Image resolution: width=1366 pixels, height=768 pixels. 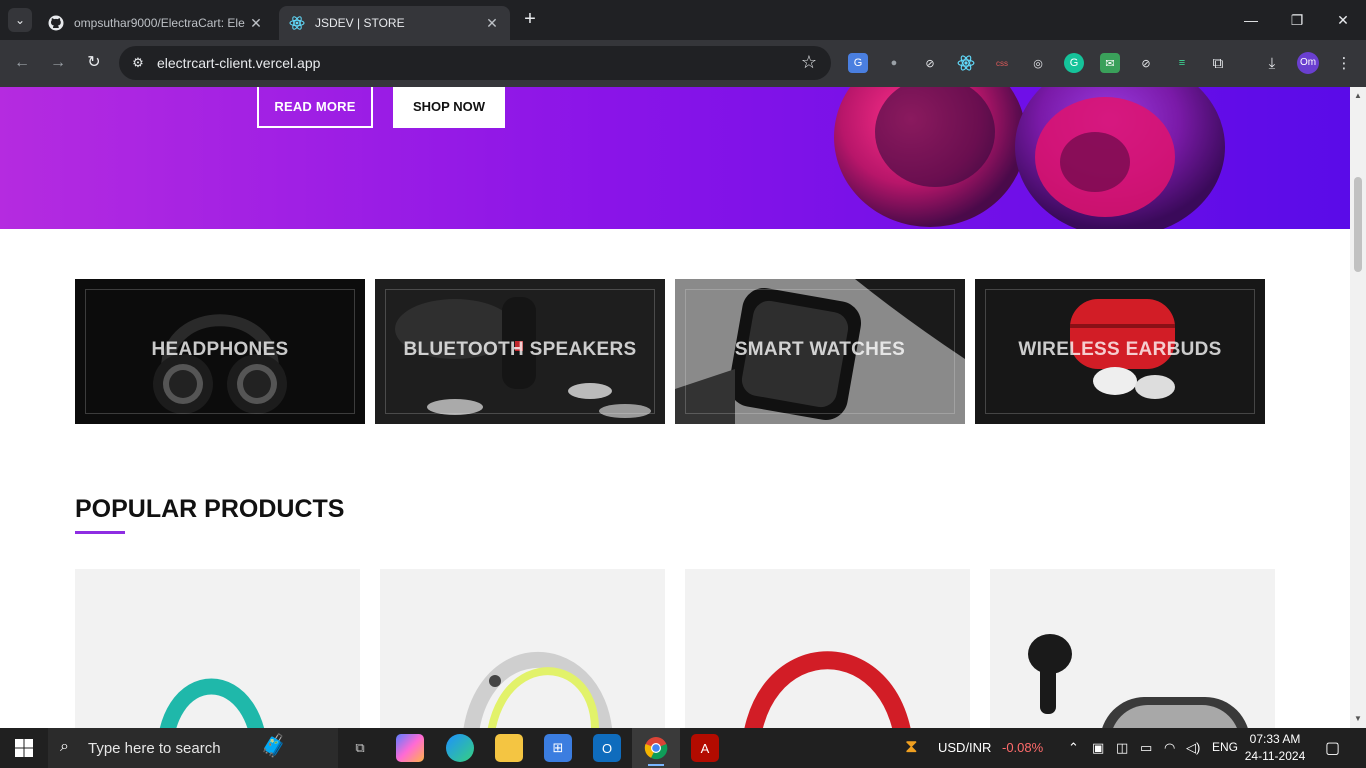 I want to click on category-bluetooth-speakers: BLUETOOTH SPEAKERS, so click(x=520, y=351).